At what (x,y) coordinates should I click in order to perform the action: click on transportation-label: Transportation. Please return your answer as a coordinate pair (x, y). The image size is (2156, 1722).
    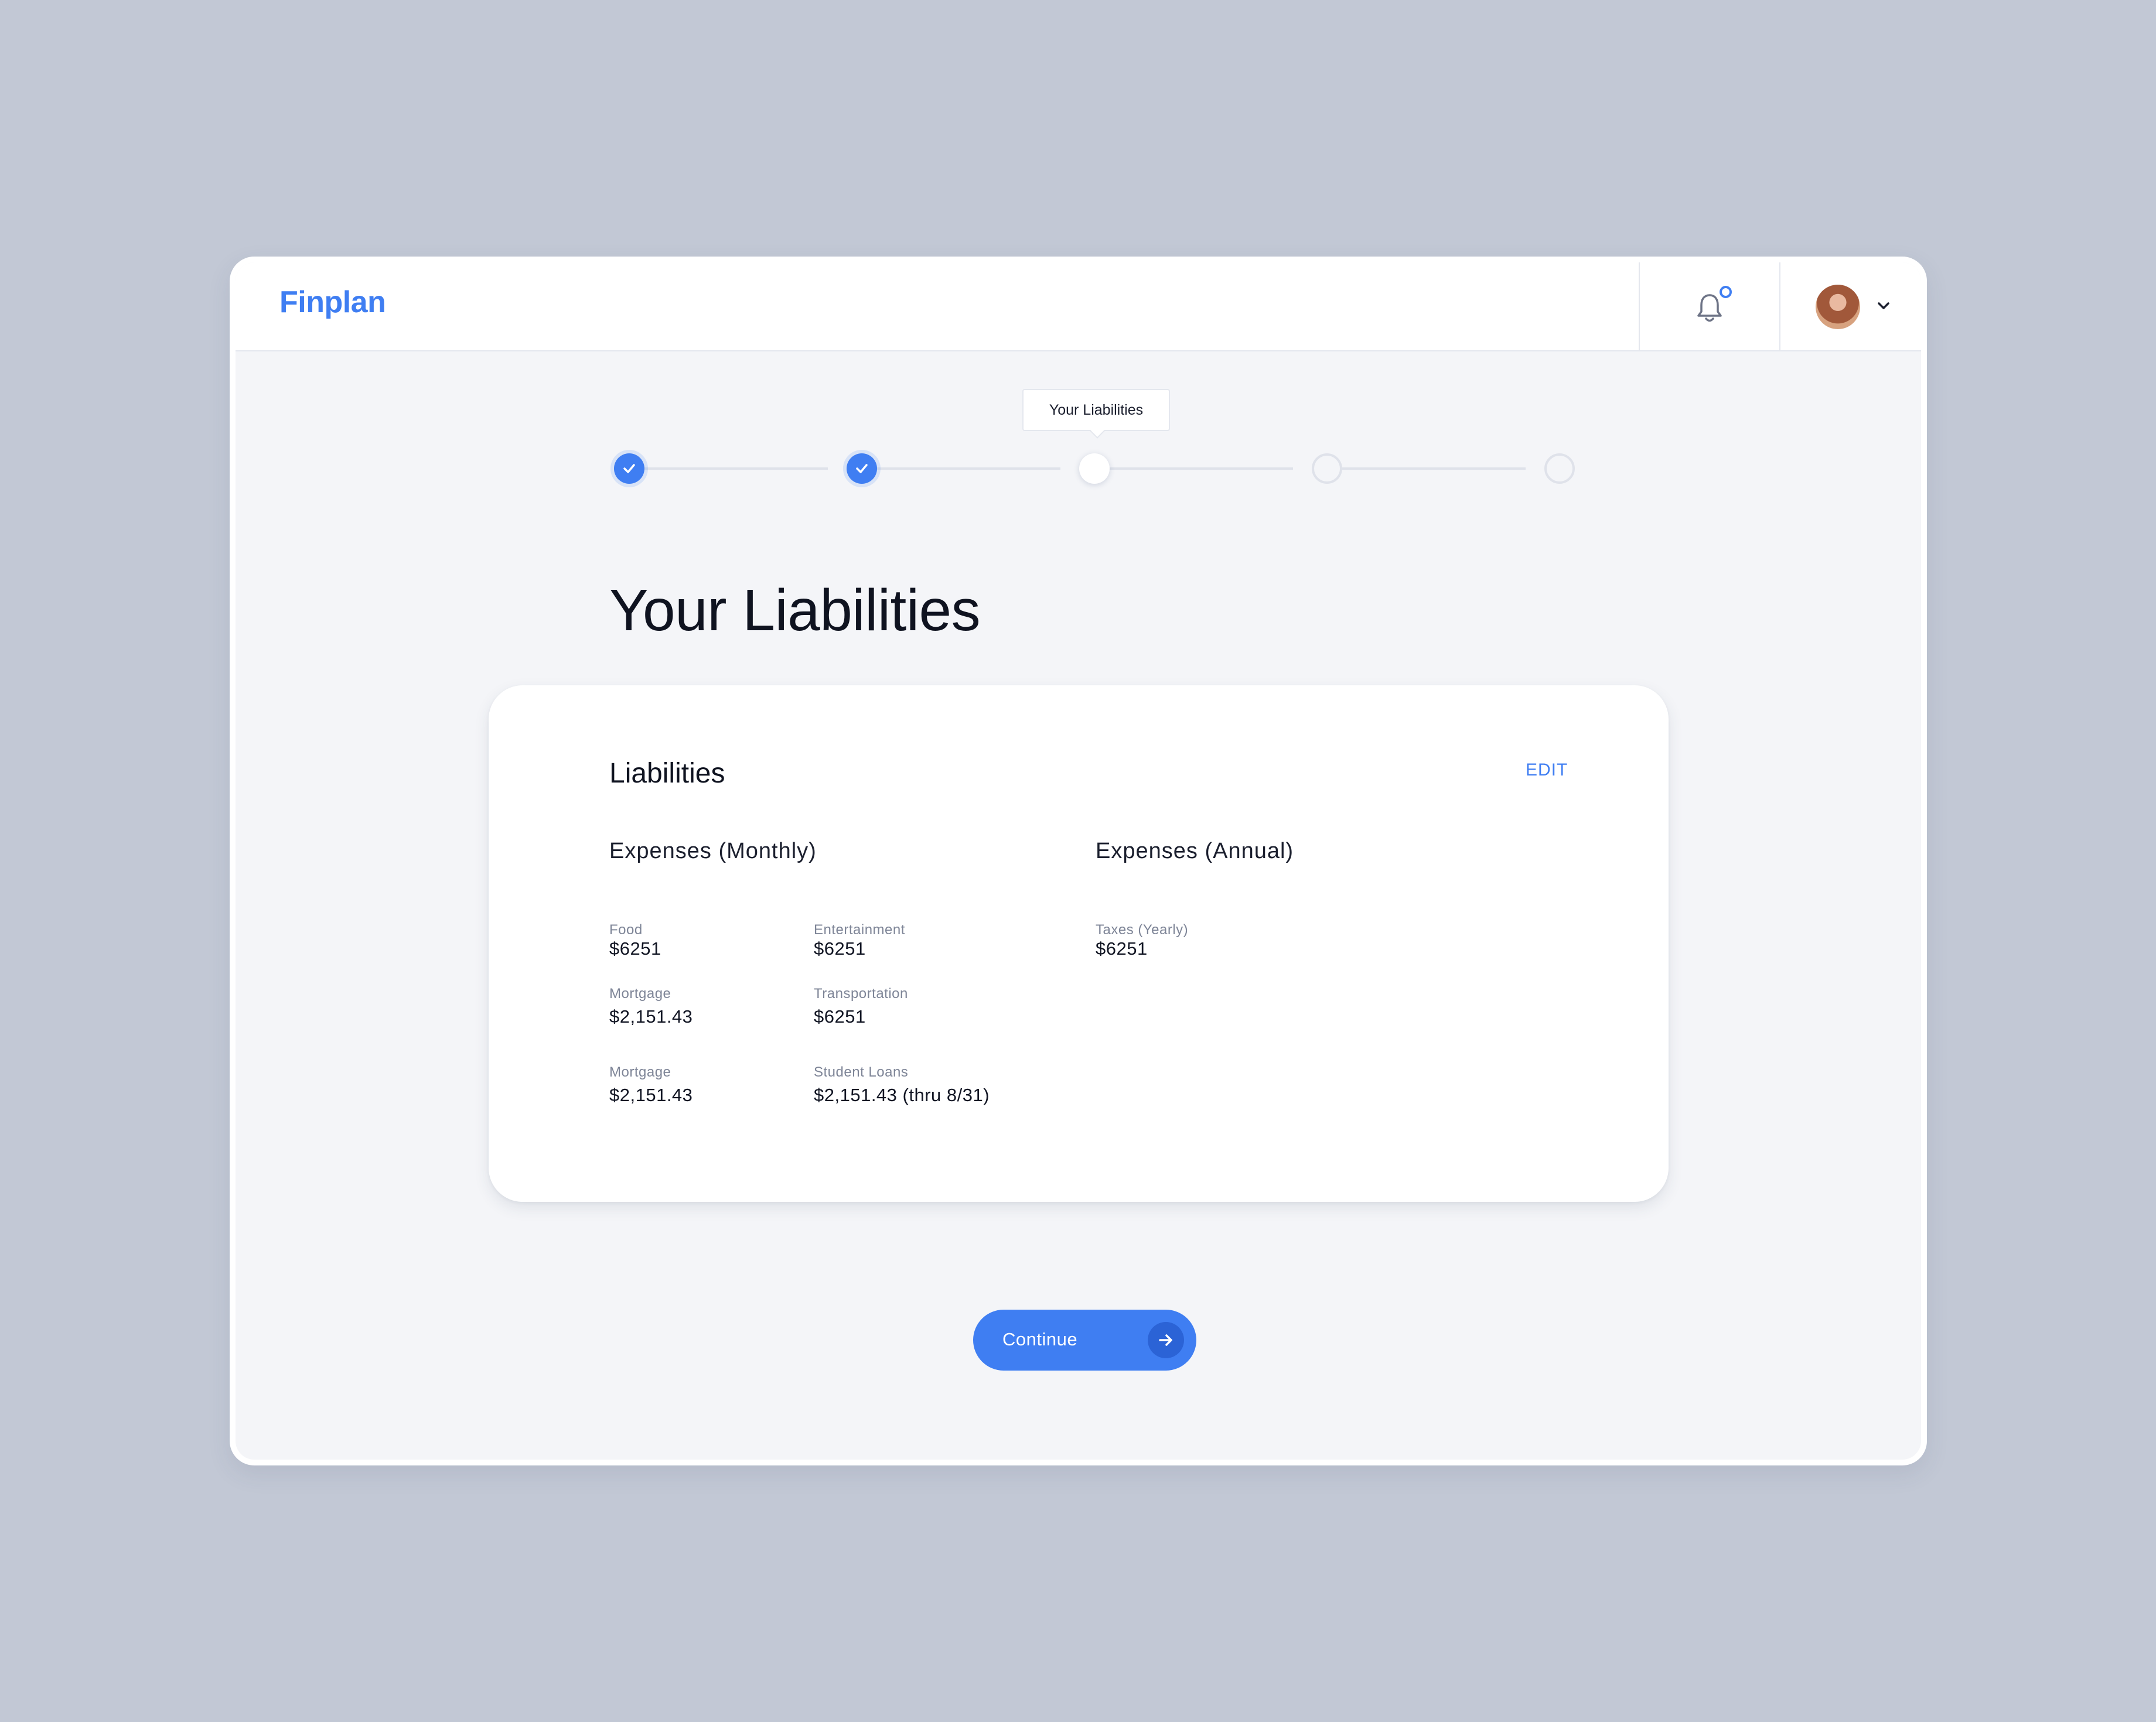
    Looking at the image, I should click on (861, 994).